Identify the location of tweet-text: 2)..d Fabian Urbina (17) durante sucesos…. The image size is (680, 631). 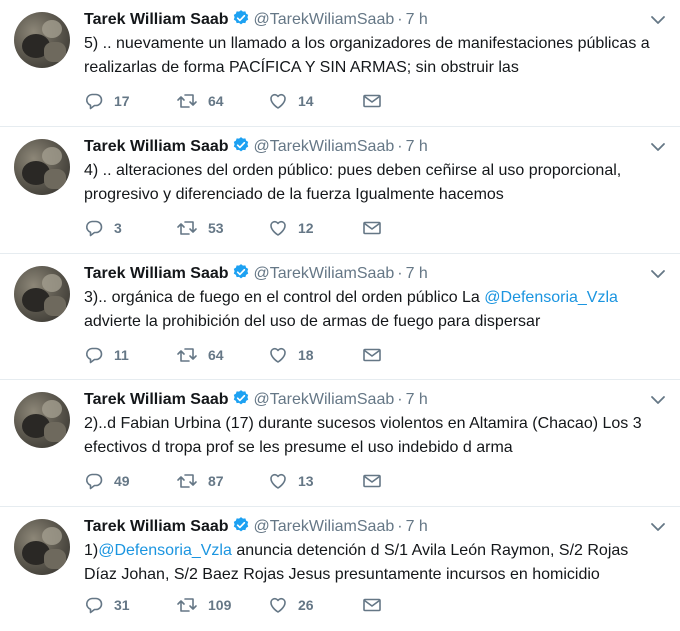
(374, 436).